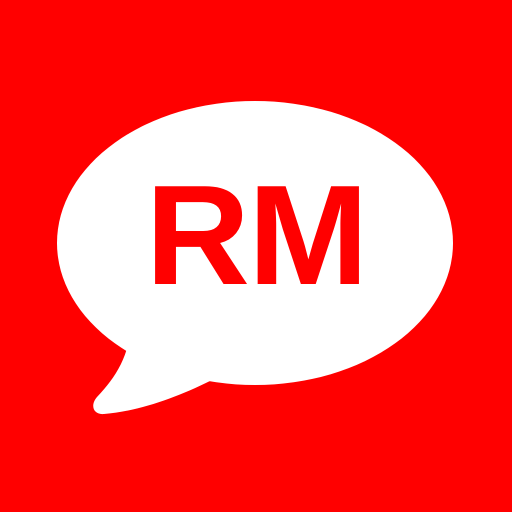  I want to click on monogram-text: RM, so click(256, 235).